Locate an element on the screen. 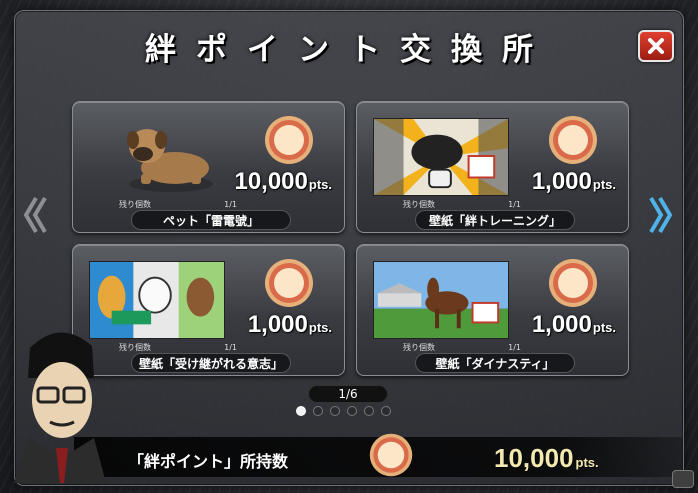 The image size is (698, 493). points-value: 10,000 pts. is located at coordinates (546, 458).